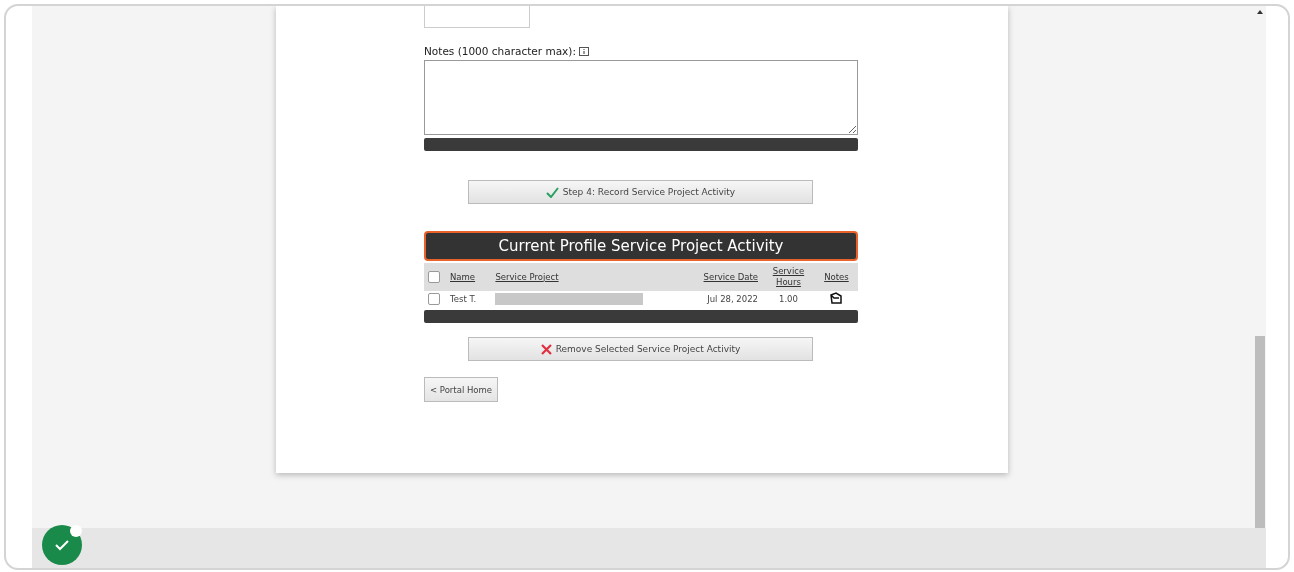 This screenshot has width=1294, height=572. Describe the element at coordinates (461, 389) in the screenshot. I see `portal-home-button: < Portal Home` at that location.